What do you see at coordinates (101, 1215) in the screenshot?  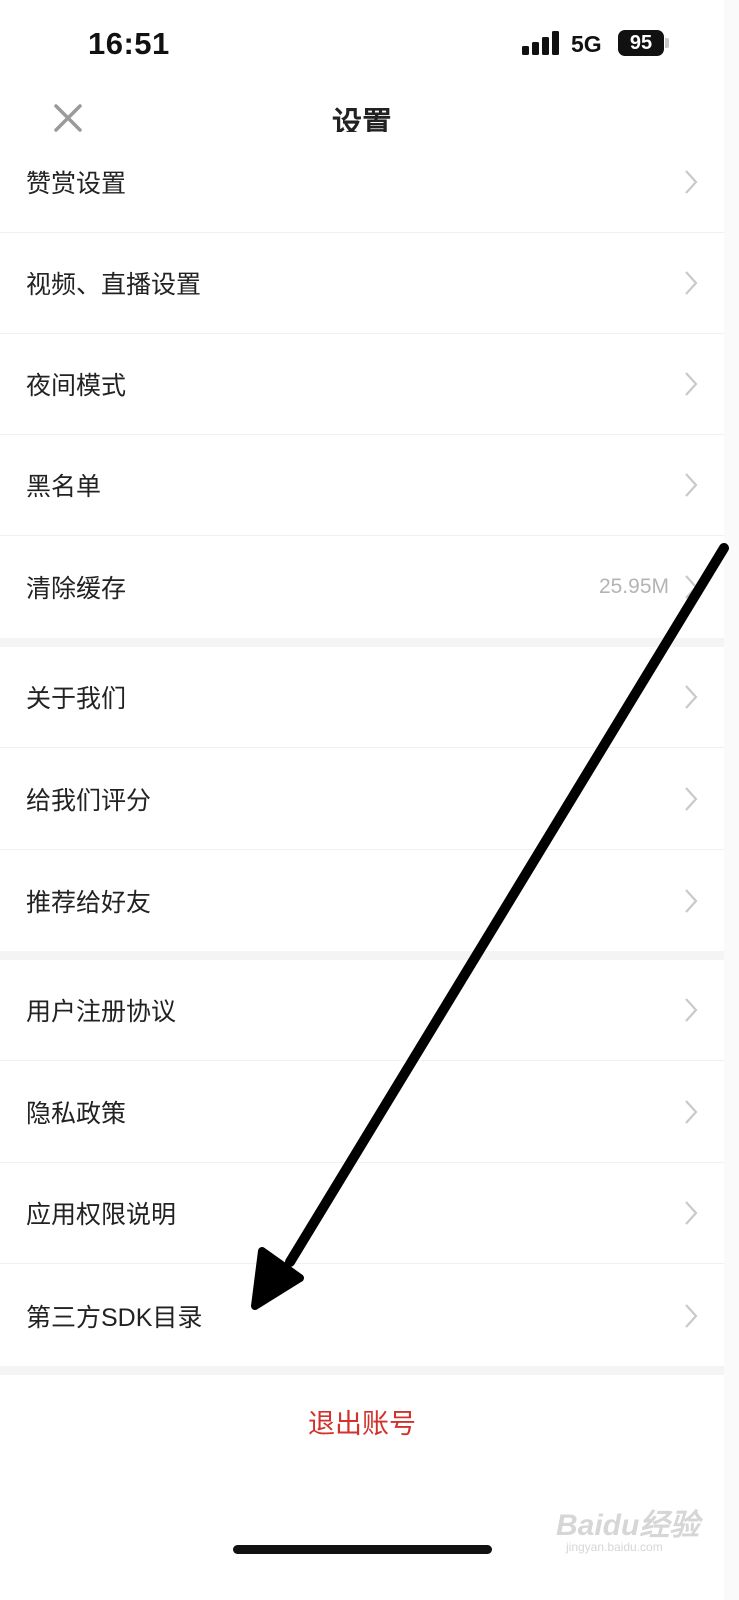 I see `row-label: 应用权限说明` at bounding box center [101, 1215].